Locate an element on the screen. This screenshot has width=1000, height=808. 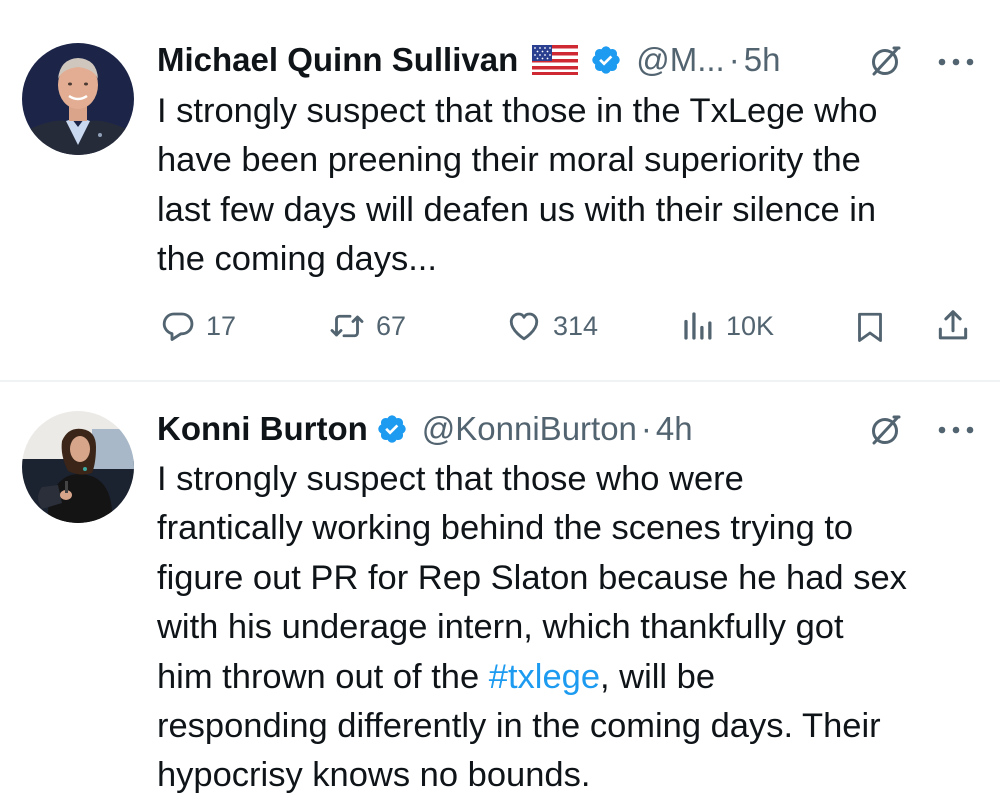
timestamp: 4h is located at coordinates (674, 429).